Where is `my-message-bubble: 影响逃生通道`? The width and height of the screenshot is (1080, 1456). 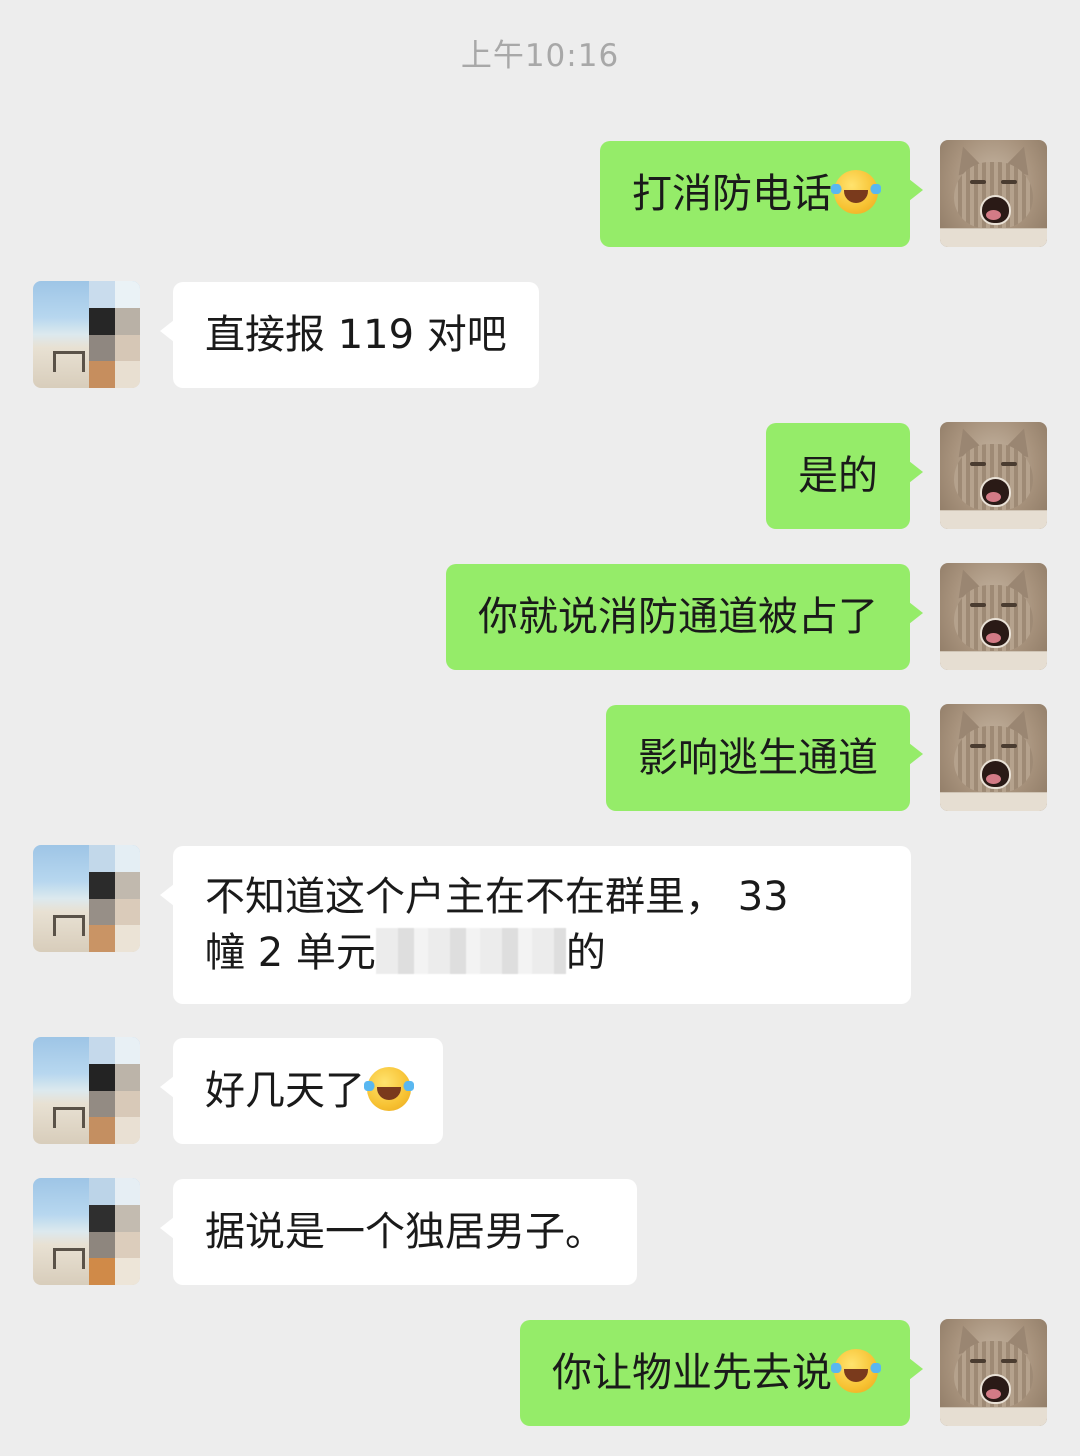
my-message-bubble: 影响逃生通道 is located at coordinates (764, 758).